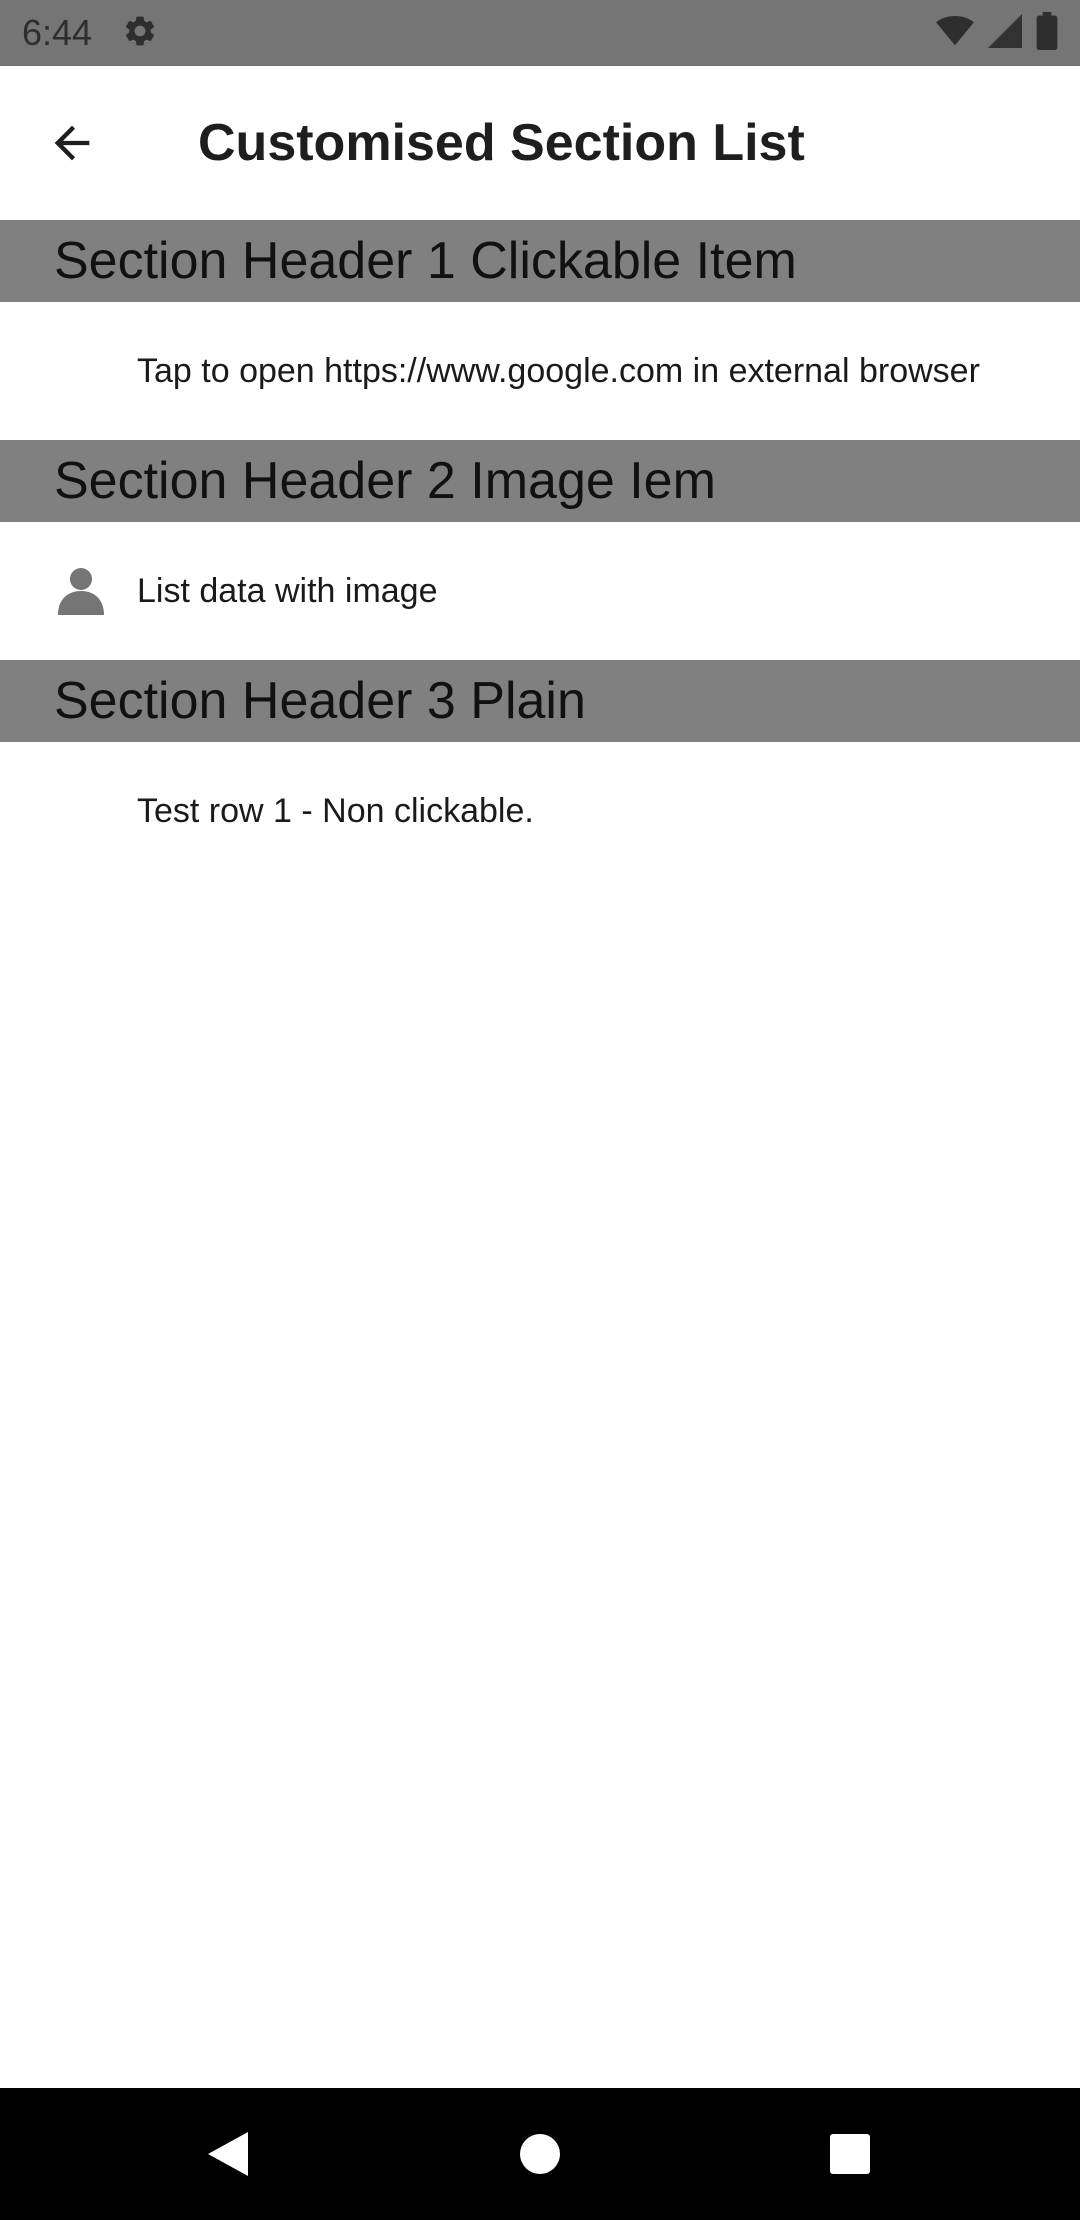 This screenshot has height=2220, width=1080. What do you see at coordinates (501, 143) in the screenshot?
I see `page-title: Customised Section List` at bounding box center [501, 143].